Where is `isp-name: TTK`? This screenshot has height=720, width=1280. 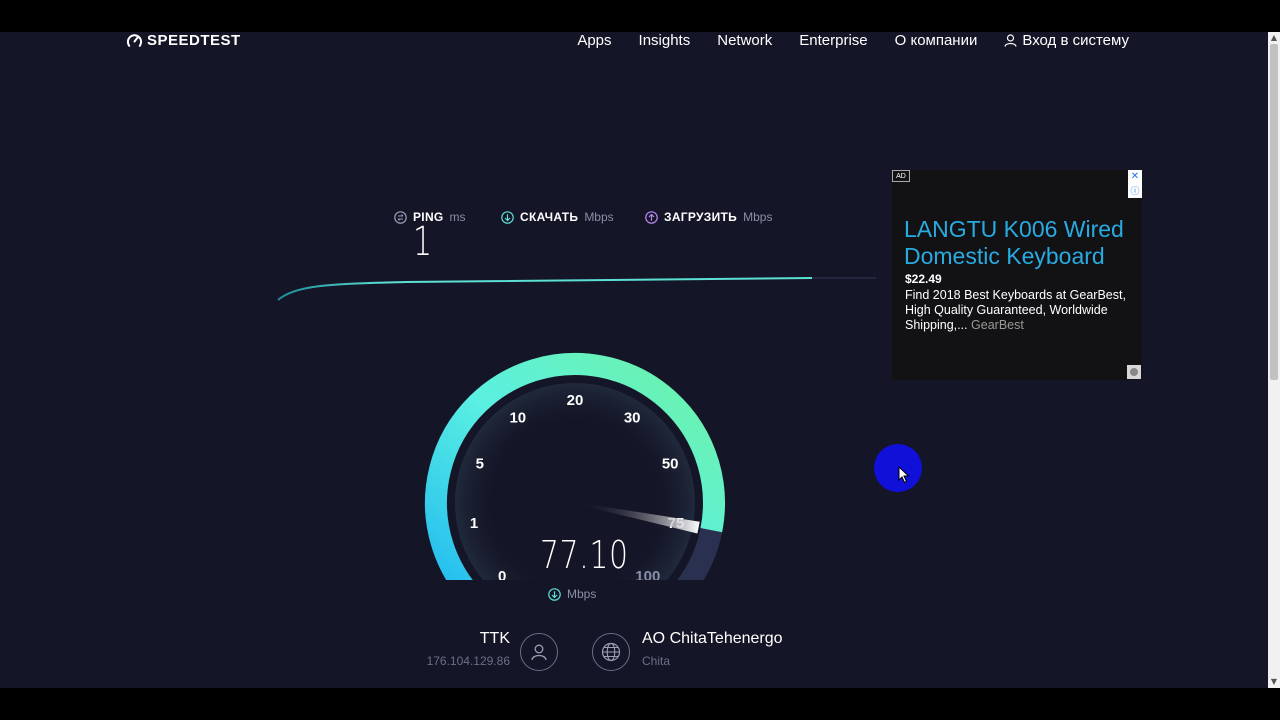 isp-name: TTK is located at coordinates (494, 638).